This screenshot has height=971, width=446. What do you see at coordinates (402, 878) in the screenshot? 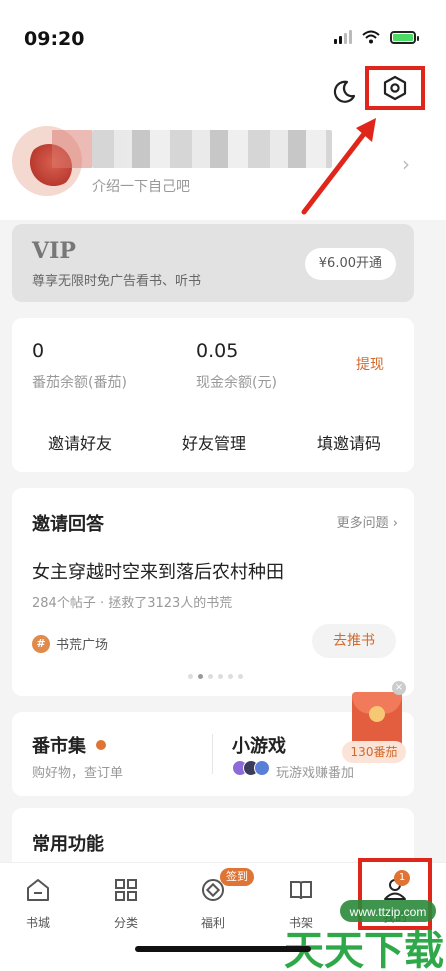
I see `mine-badge: 1` at bounding box center [402, 878].